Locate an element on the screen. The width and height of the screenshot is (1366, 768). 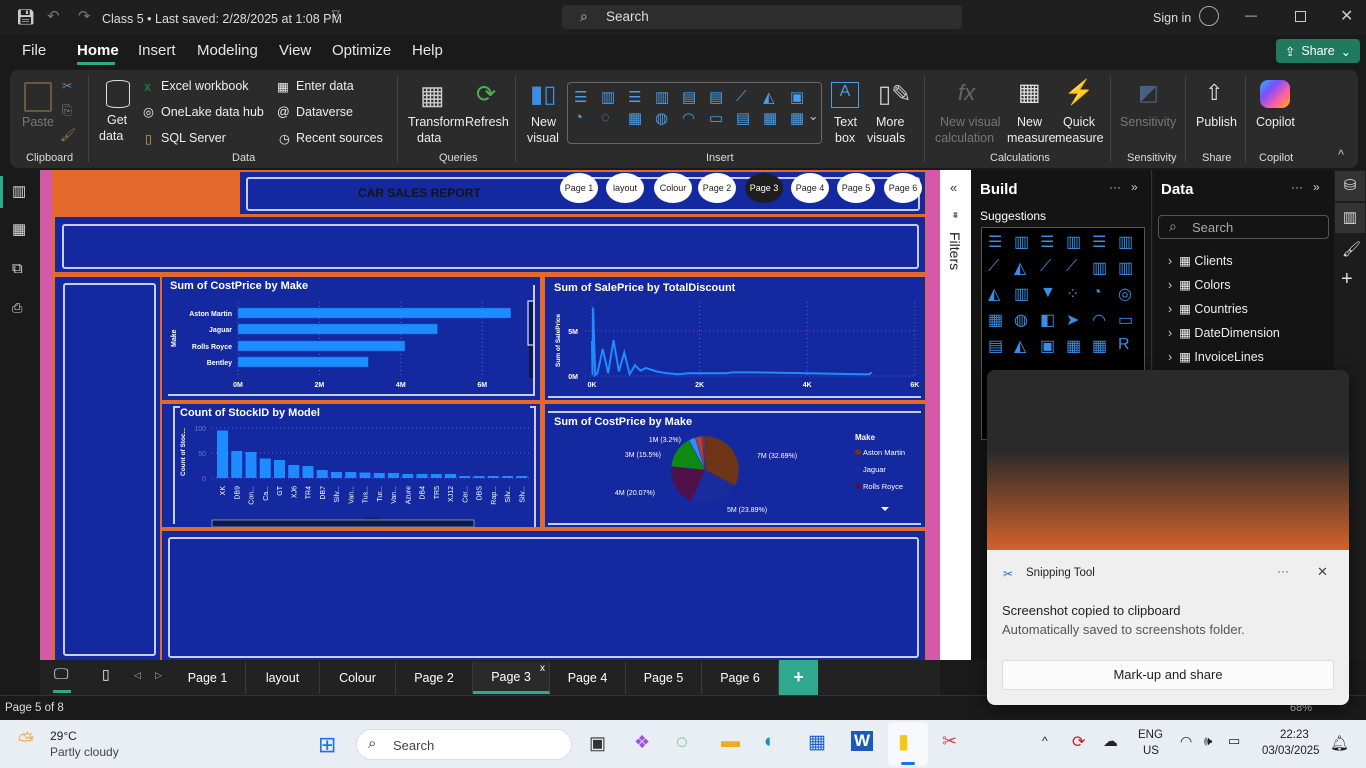
stacked-bar-icon: ☰ is located at coordinates (587, 97).